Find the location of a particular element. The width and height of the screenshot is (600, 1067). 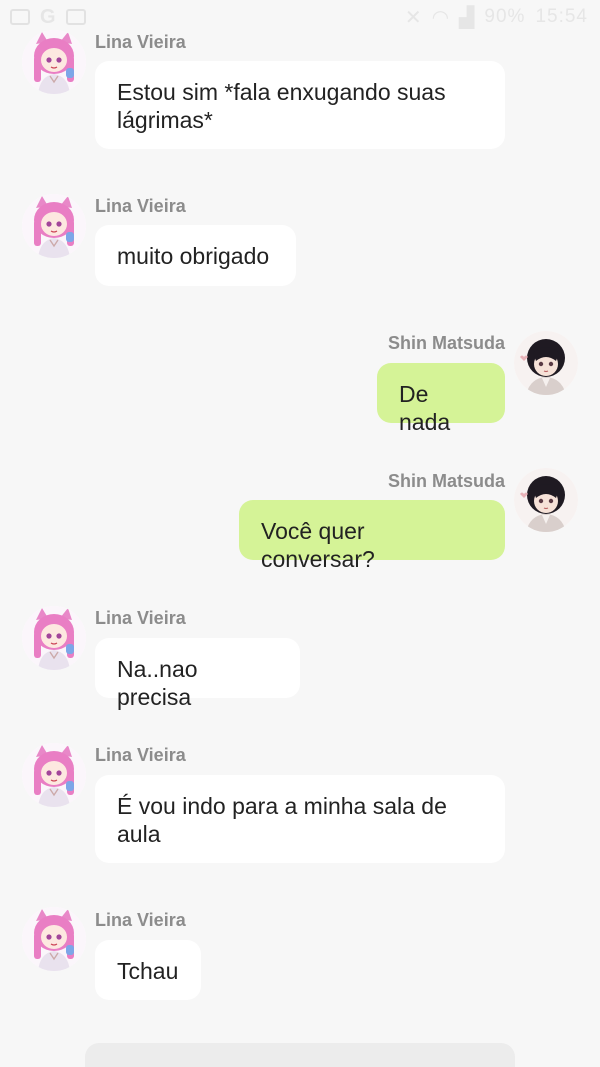

message-bubble: Você quer conversar? is located at coordinates (372, 536).